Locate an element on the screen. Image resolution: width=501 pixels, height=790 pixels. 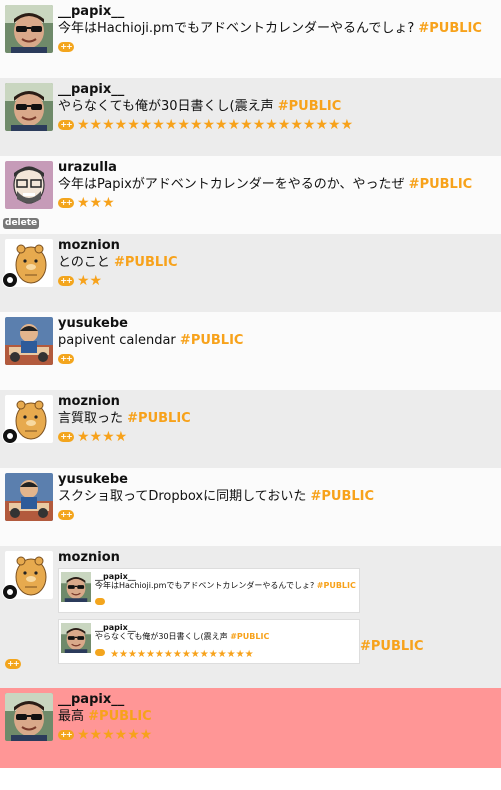
post-body-text: papivent calendar is located at coordinates (117, 340).